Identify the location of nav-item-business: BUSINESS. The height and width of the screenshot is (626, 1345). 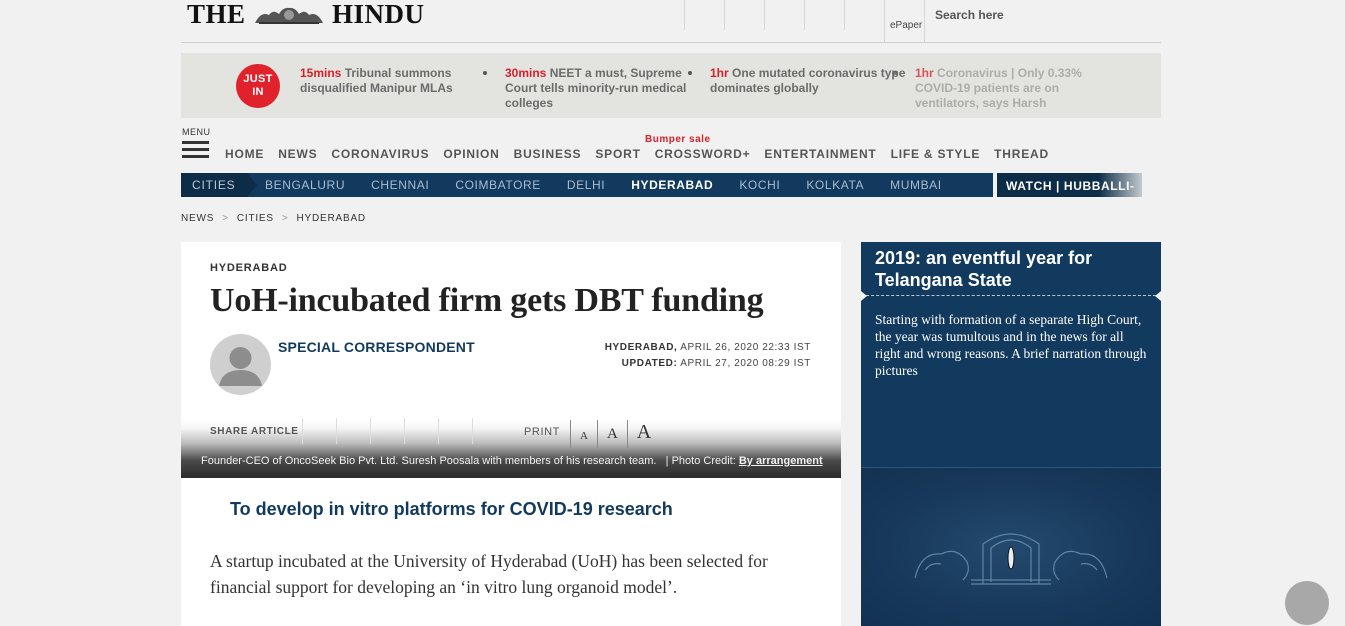
(548, 154).